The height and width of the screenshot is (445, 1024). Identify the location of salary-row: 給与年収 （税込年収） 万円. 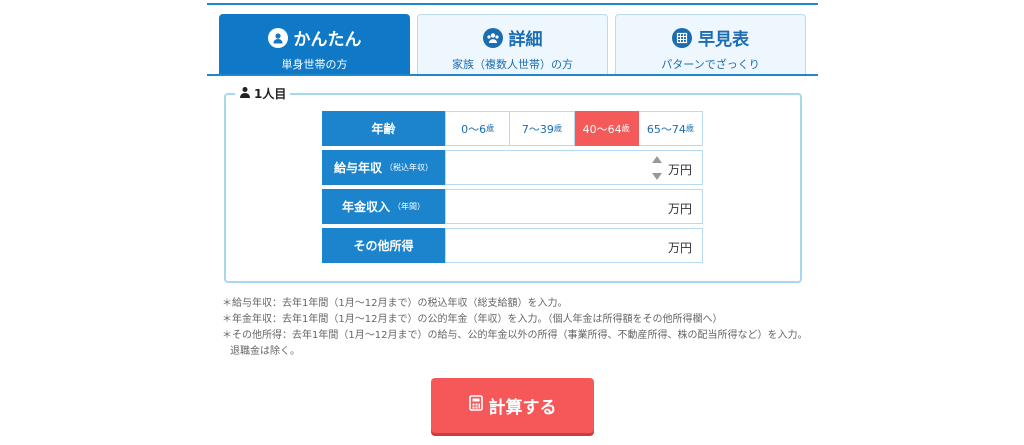
(512, 167).